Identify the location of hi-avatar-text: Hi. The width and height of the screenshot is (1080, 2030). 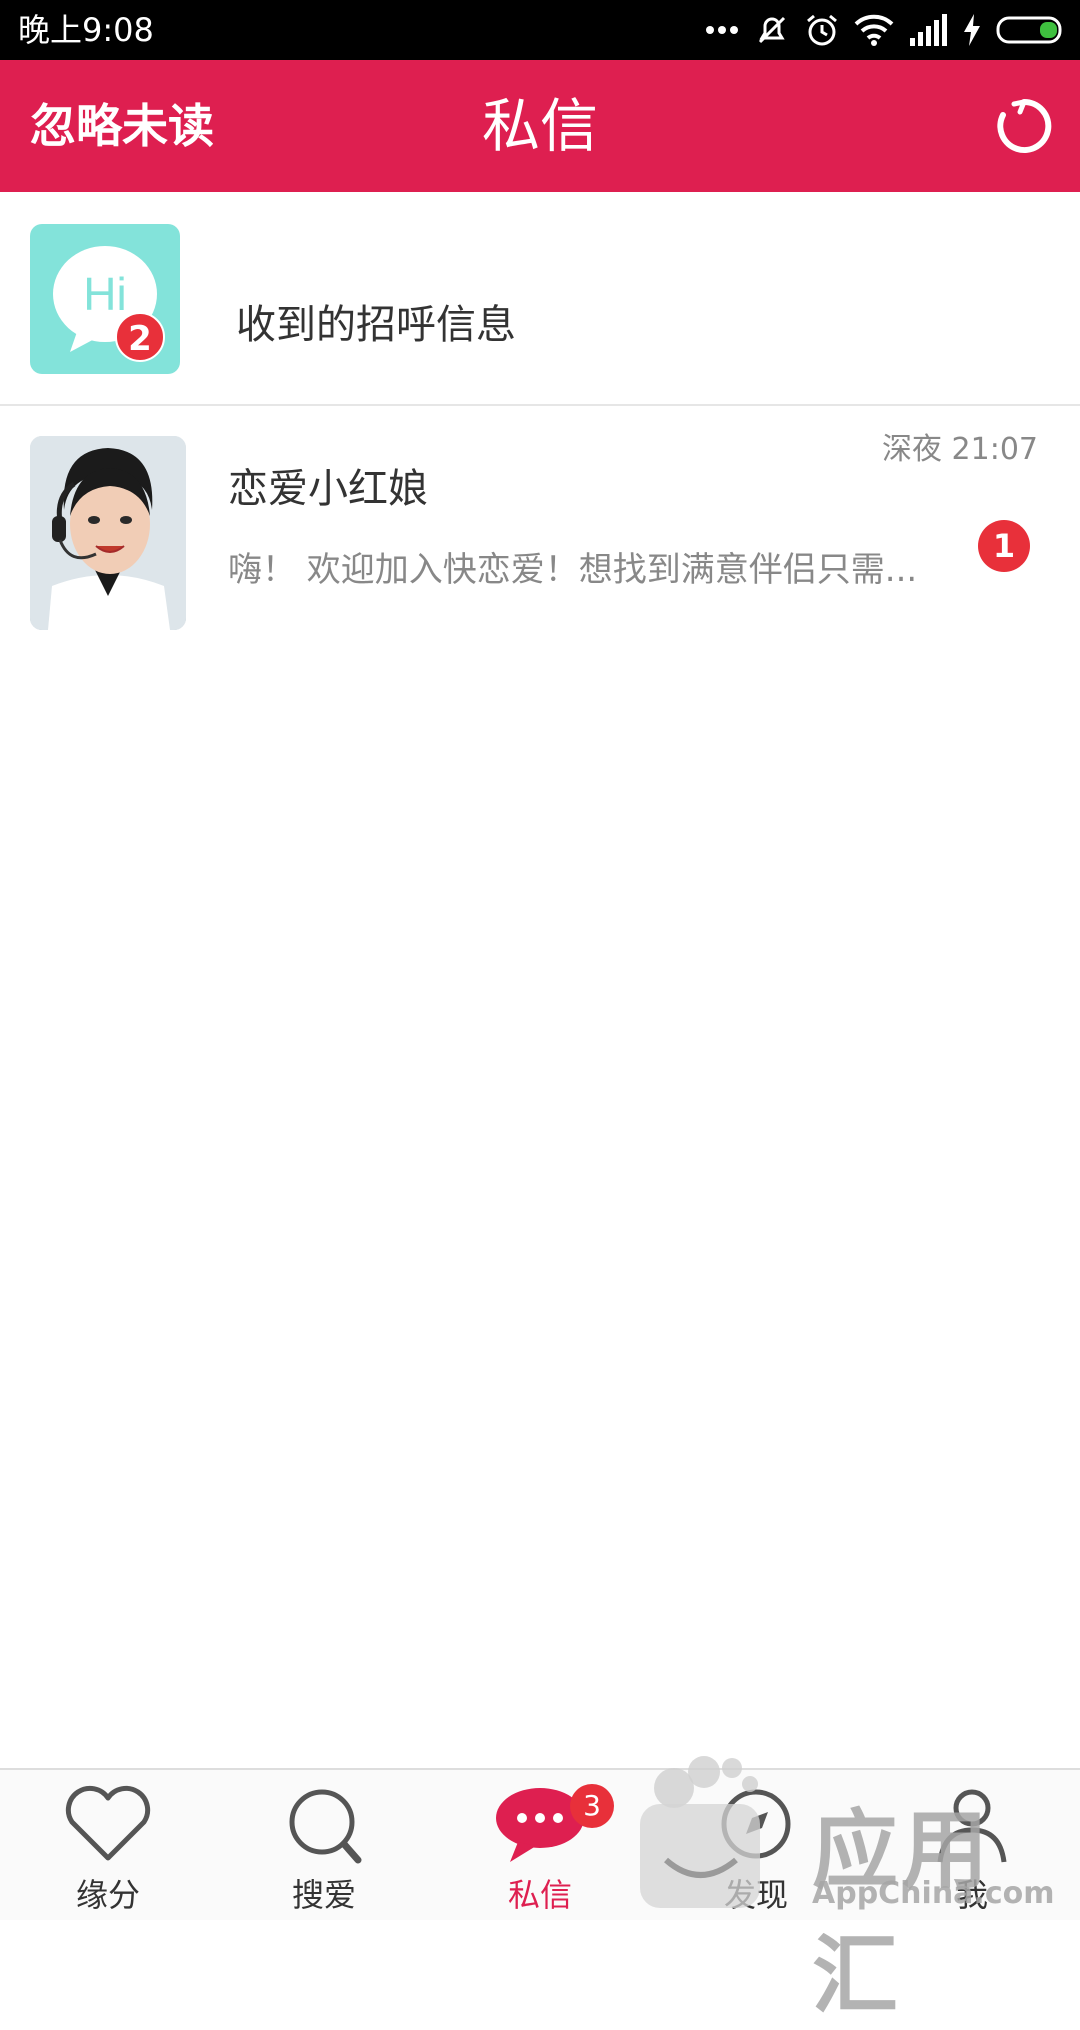
(104, 294).